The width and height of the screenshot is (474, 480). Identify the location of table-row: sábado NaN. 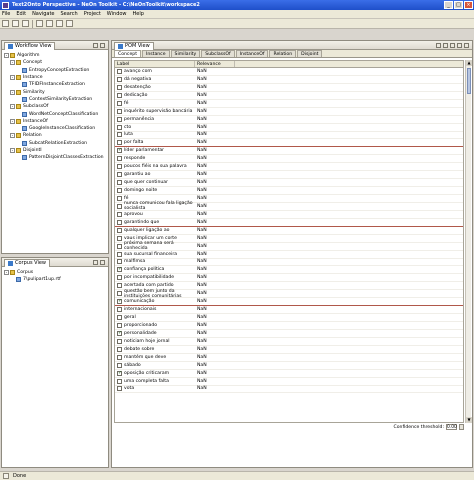
(289, 366).